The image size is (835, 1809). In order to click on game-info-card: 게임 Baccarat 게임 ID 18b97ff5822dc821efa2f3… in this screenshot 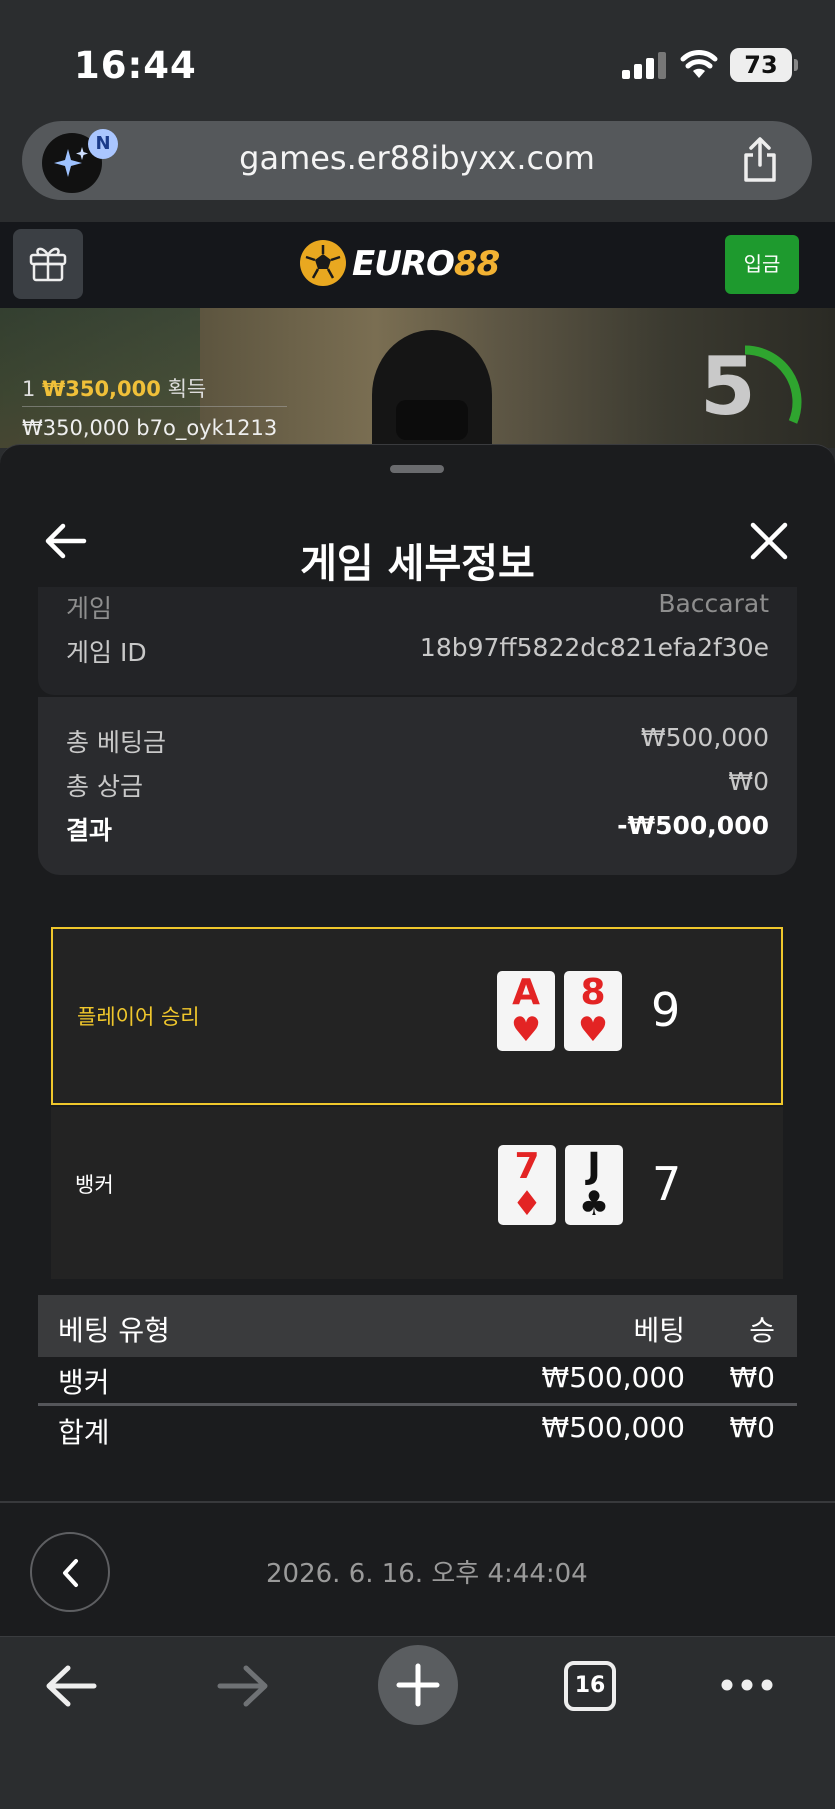, I will do `click(417, 641)`.